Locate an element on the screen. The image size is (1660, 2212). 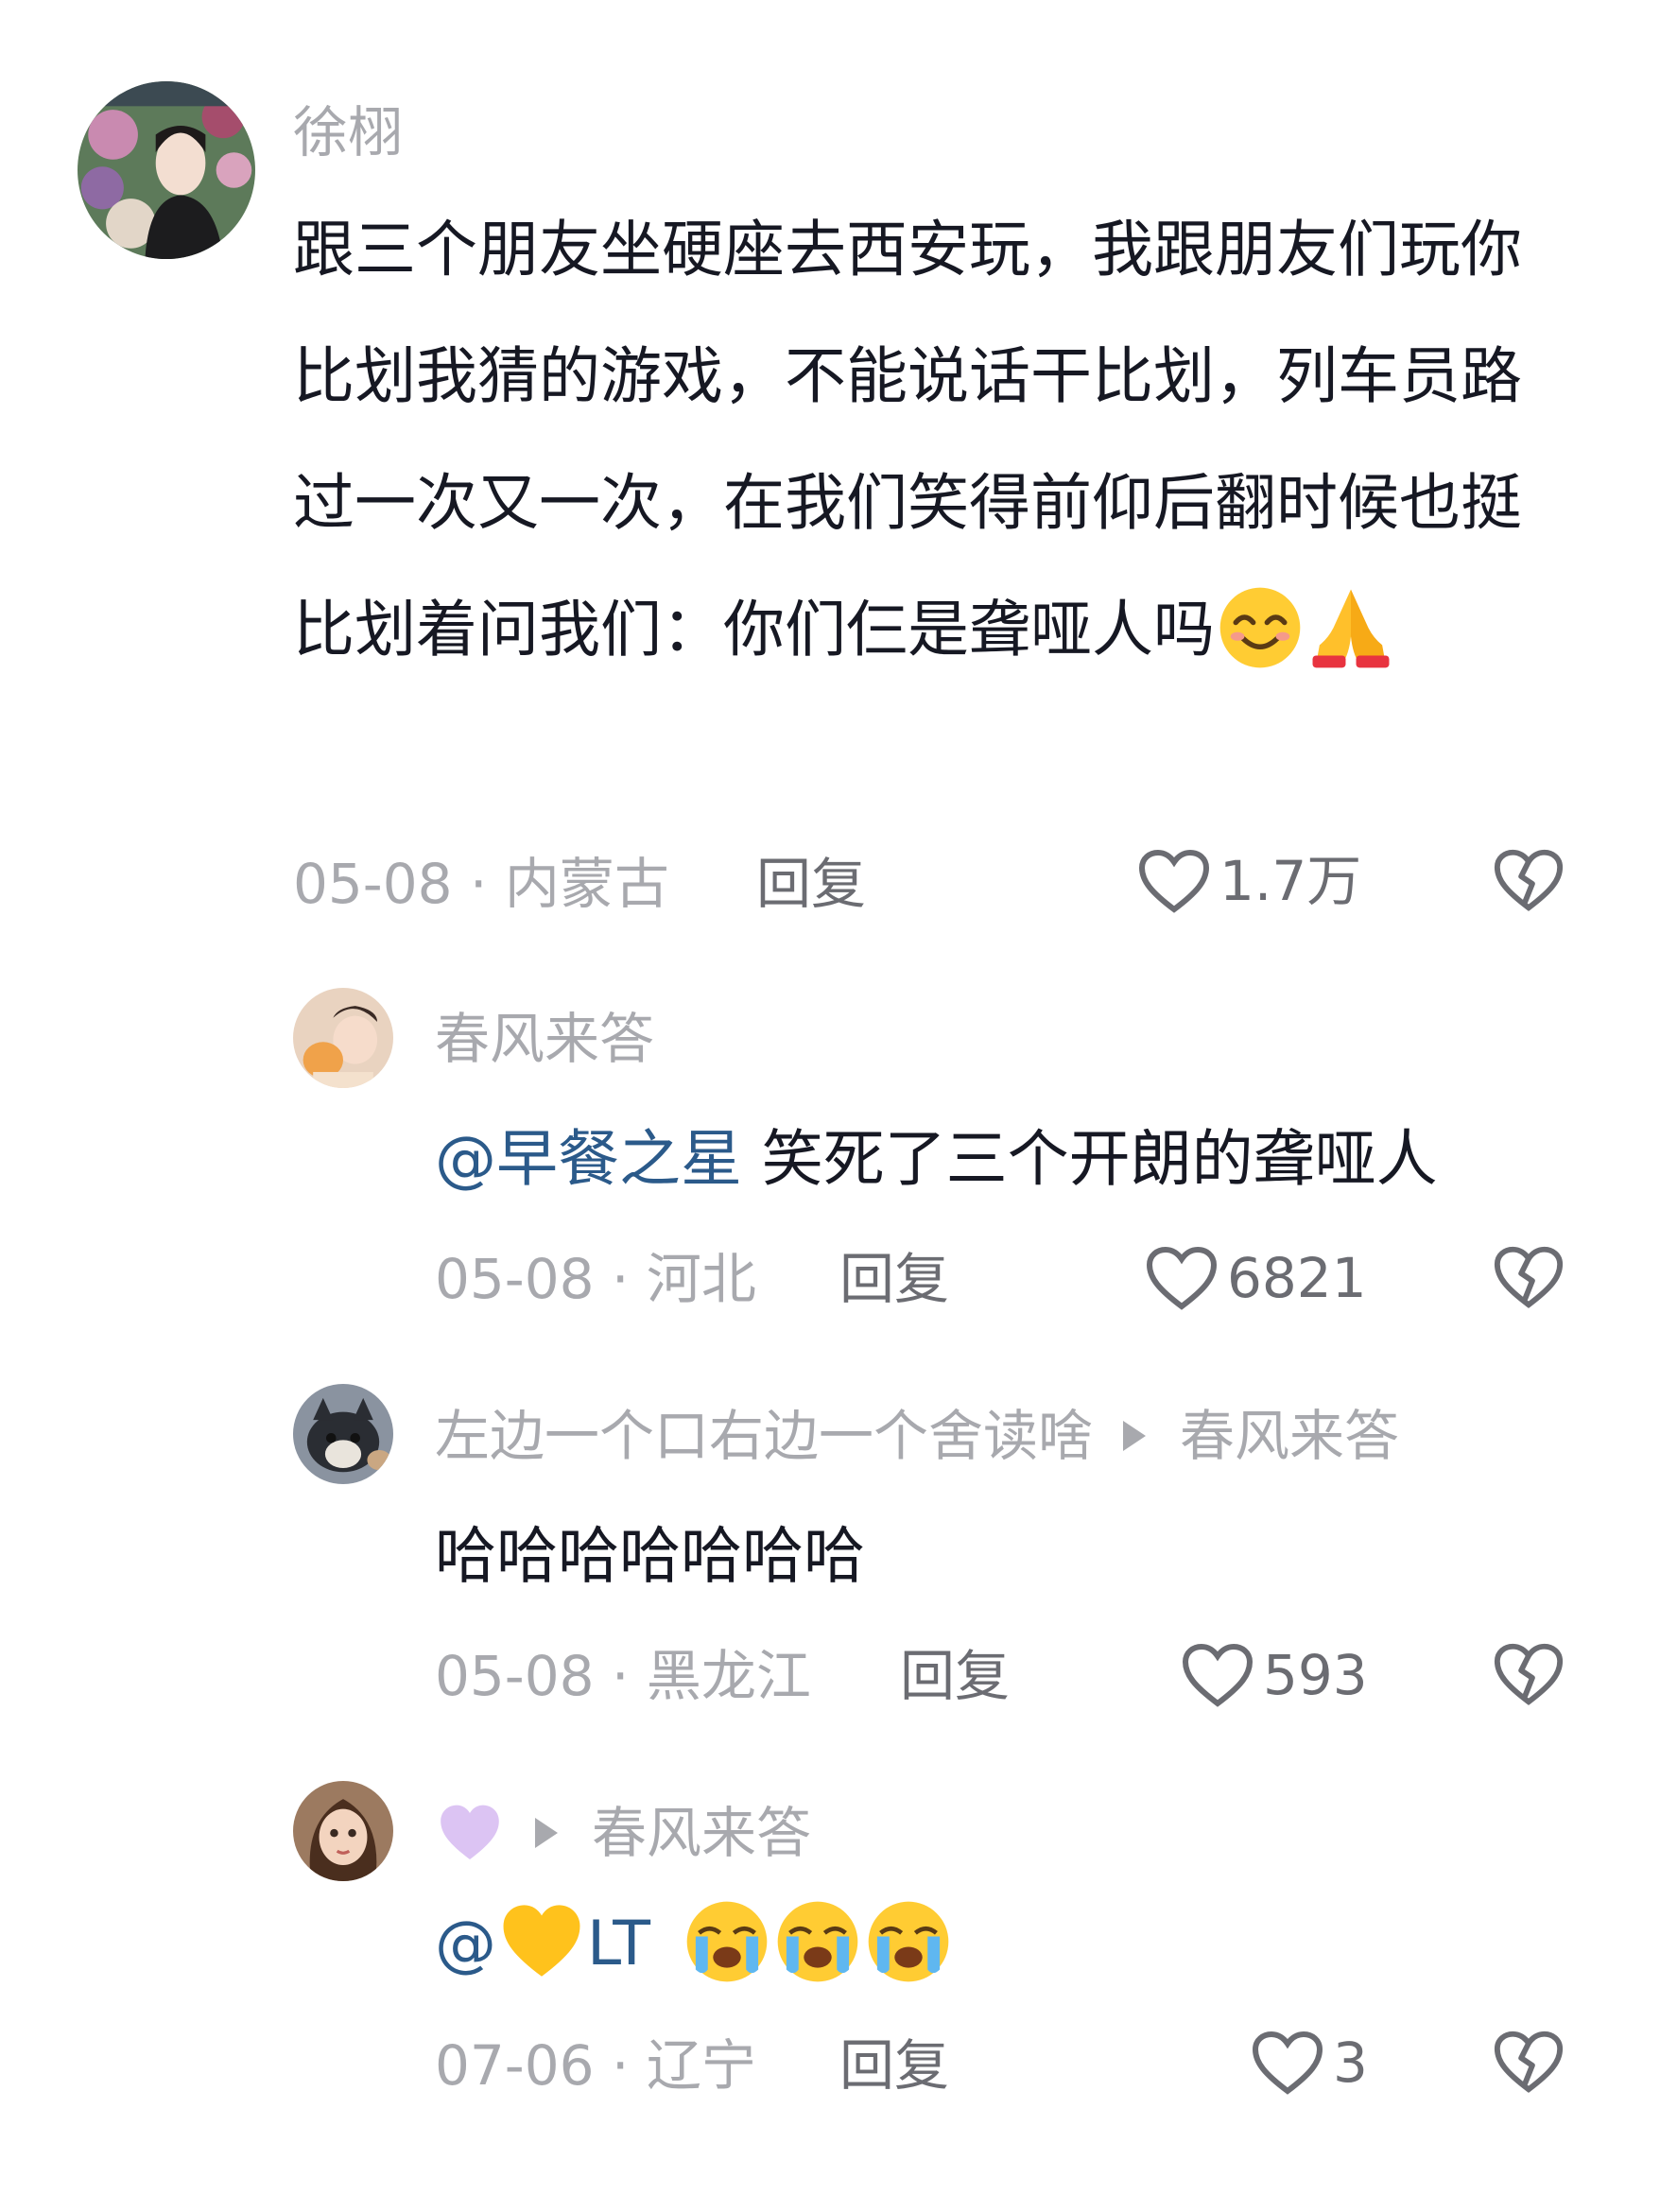
comment-text: @ LT is located at coordinates (1031, 1944).